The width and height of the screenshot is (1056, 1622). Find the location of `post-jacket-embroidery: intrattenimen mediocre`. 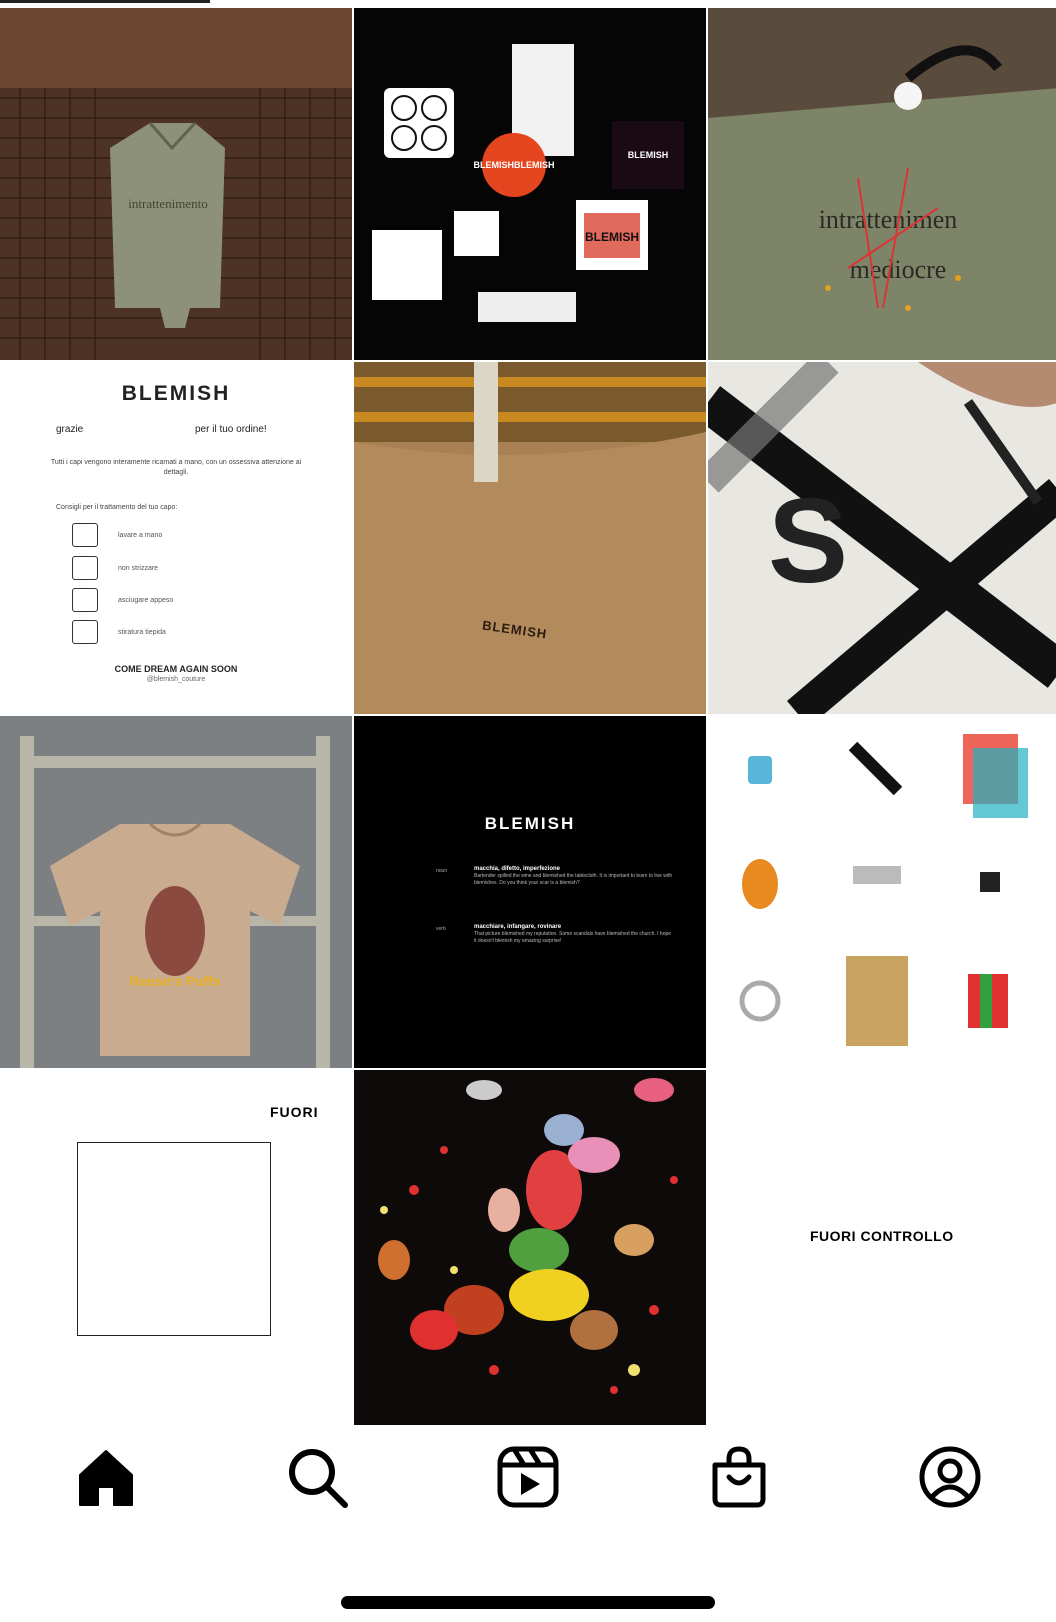

post-jacket-embroidery: intrattenimen mediocre is located at coordinates (882, 184).